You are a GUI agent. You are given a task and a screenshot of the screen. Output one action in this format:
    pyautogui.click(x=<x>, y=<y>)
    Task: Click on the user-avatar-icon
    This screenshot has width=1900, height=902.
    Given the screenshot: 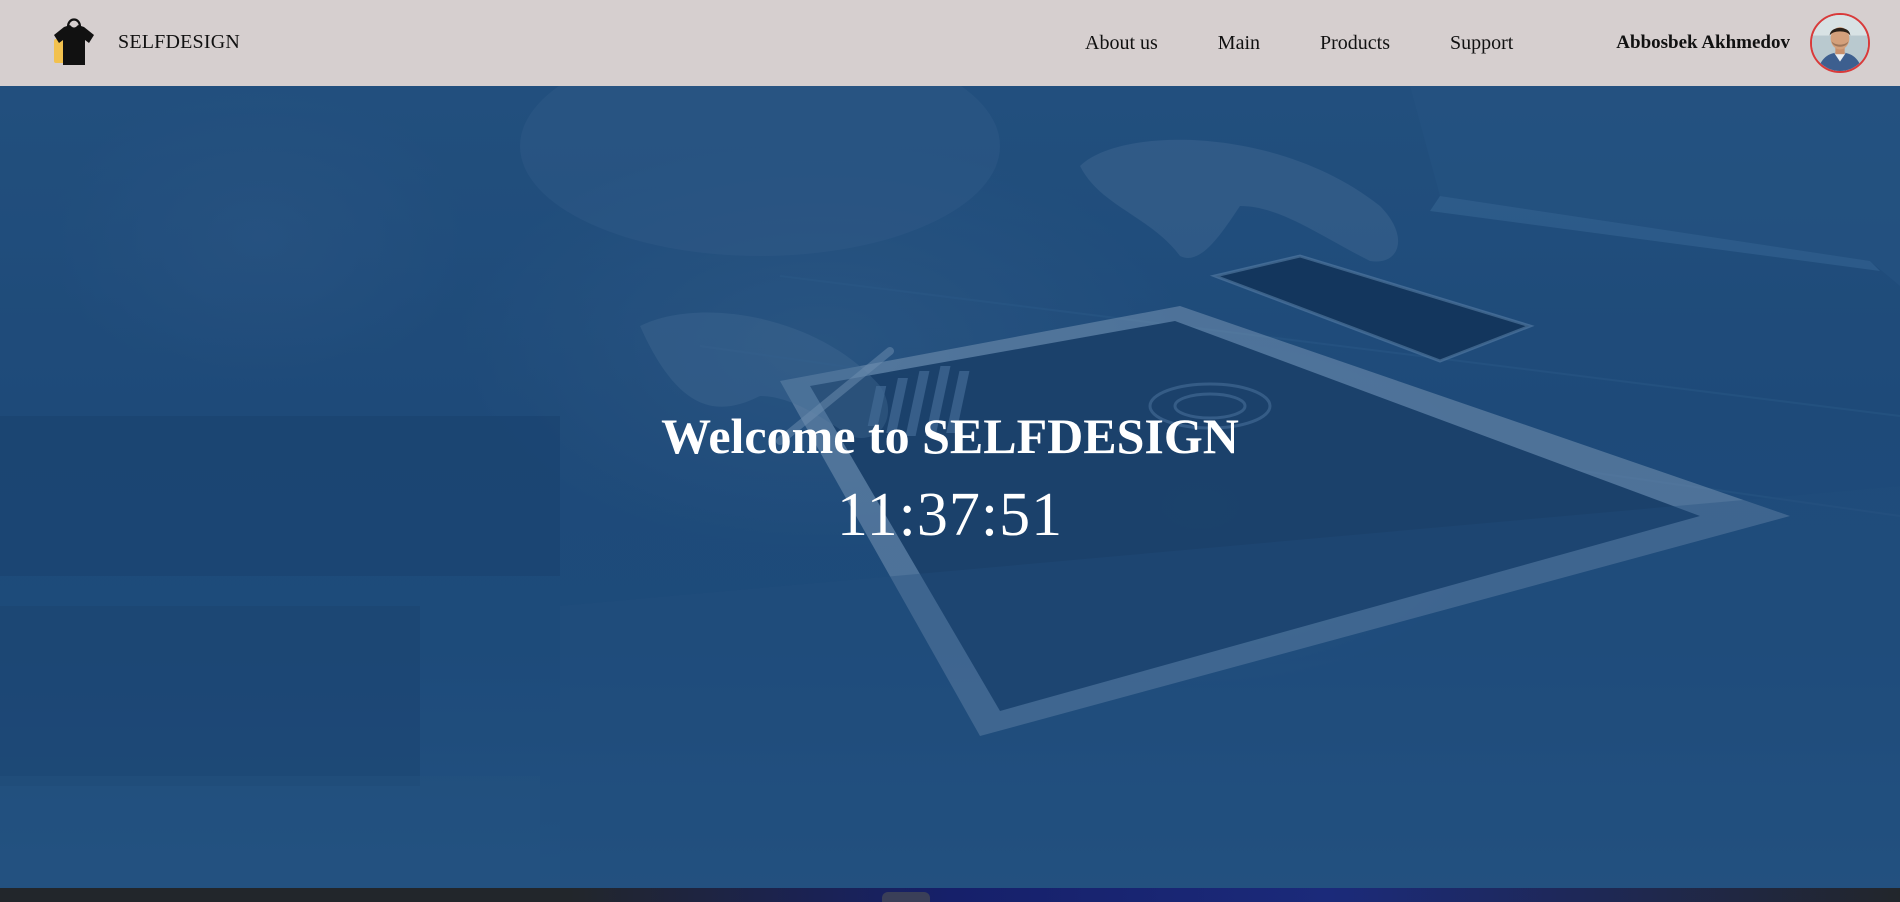 What is the action you would take?
    pyautogui.click(x=1840, y=43)
    